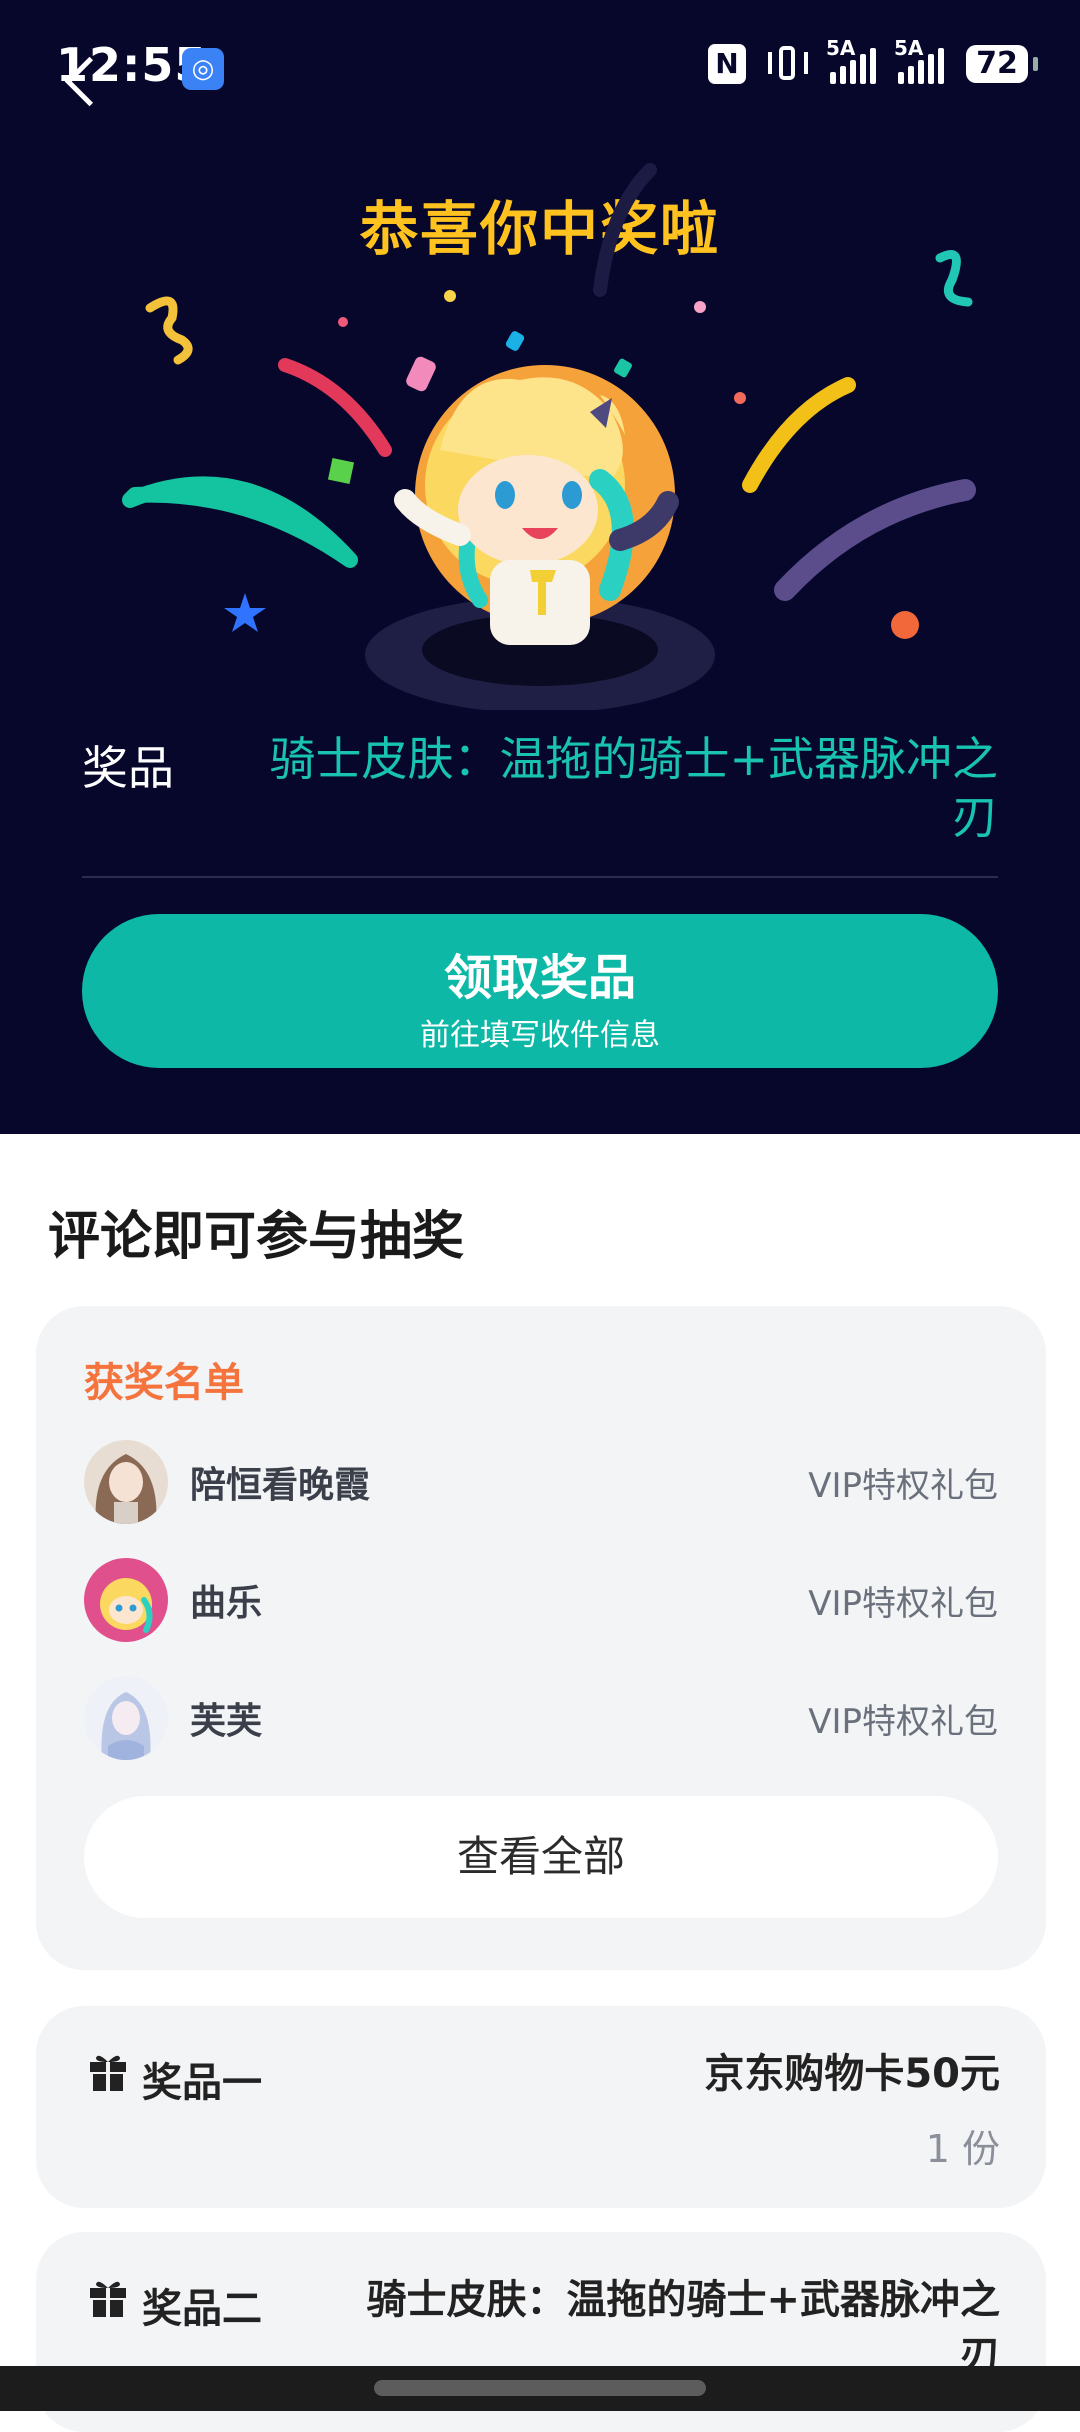 Image resolution: width=1080 pixels, height=2432 pixels. I want to click on winners-title: 获奖名单, so click(164, 1383).